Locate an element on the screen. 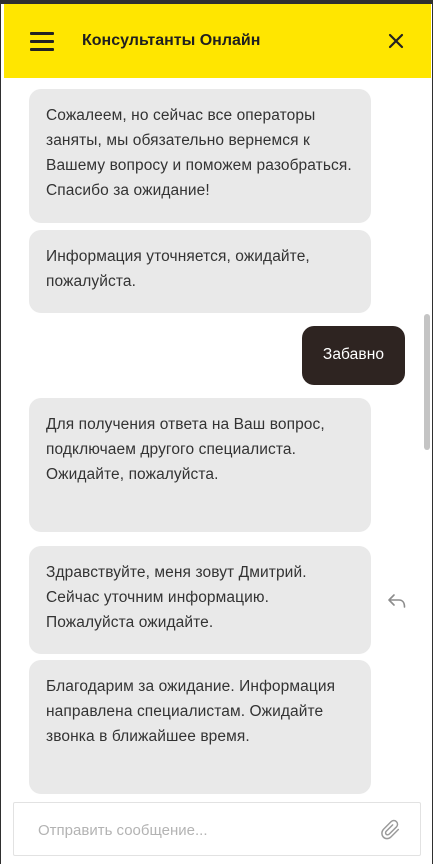 The height and width of the screenshot is (864, 433). user-message: Забавно is located at coordinates (353, 355).